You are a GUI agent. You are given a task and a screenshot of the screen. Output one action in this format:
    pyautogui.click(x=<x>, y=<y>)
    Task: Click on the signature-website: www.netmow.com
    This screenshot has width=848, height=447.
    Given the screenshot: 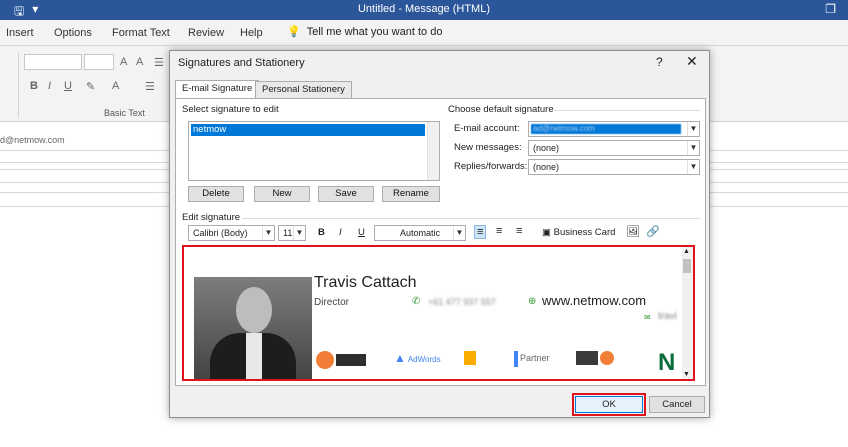 What is the action you would take?
    pyautogui.click(x=594, y=300)
    